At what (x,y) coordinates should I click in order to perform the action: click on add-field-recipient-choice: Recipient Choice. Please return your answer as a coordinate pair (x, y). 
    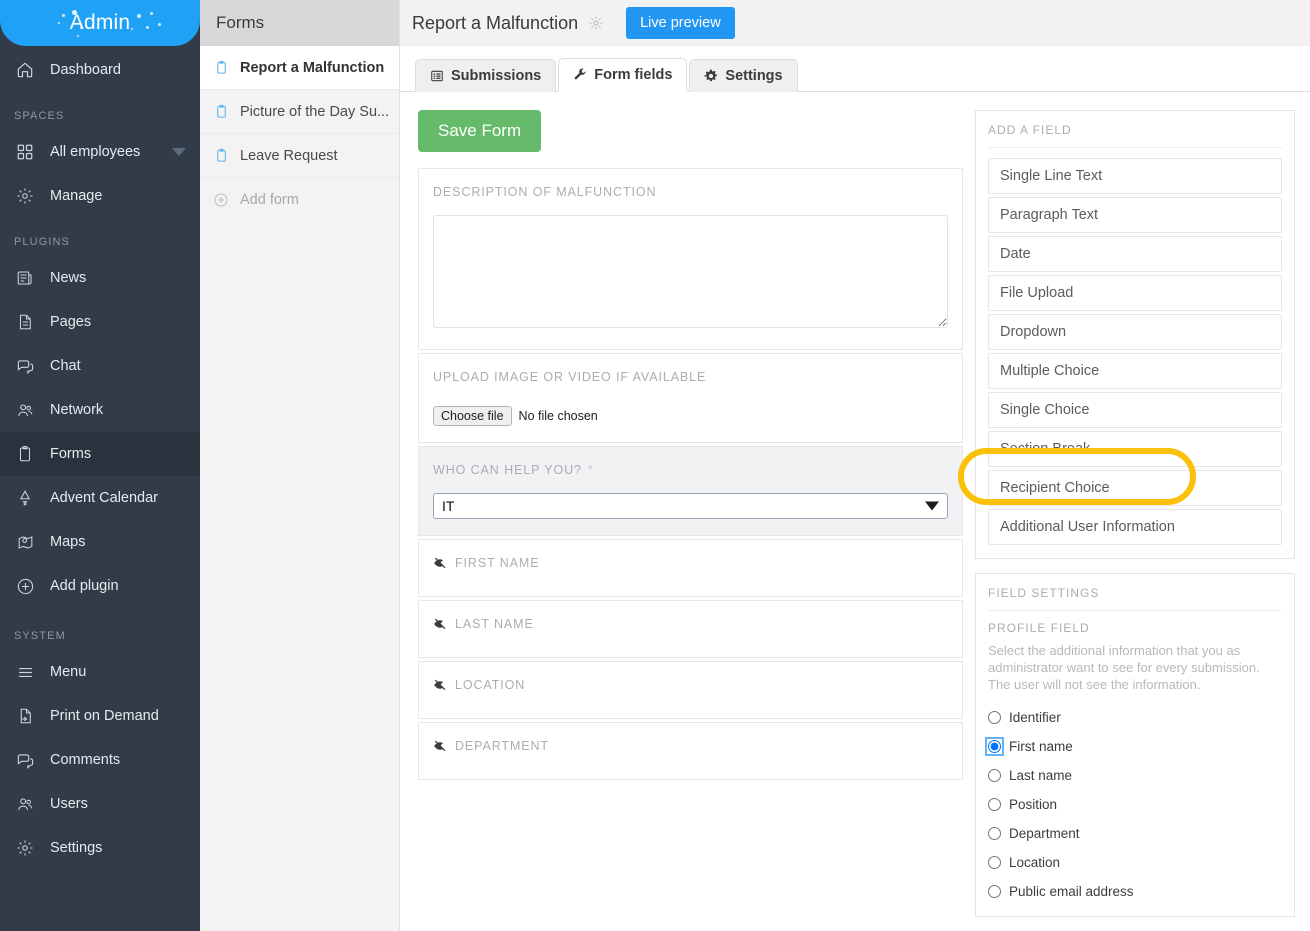
    Looking at the image, I should click on (1135, 488).